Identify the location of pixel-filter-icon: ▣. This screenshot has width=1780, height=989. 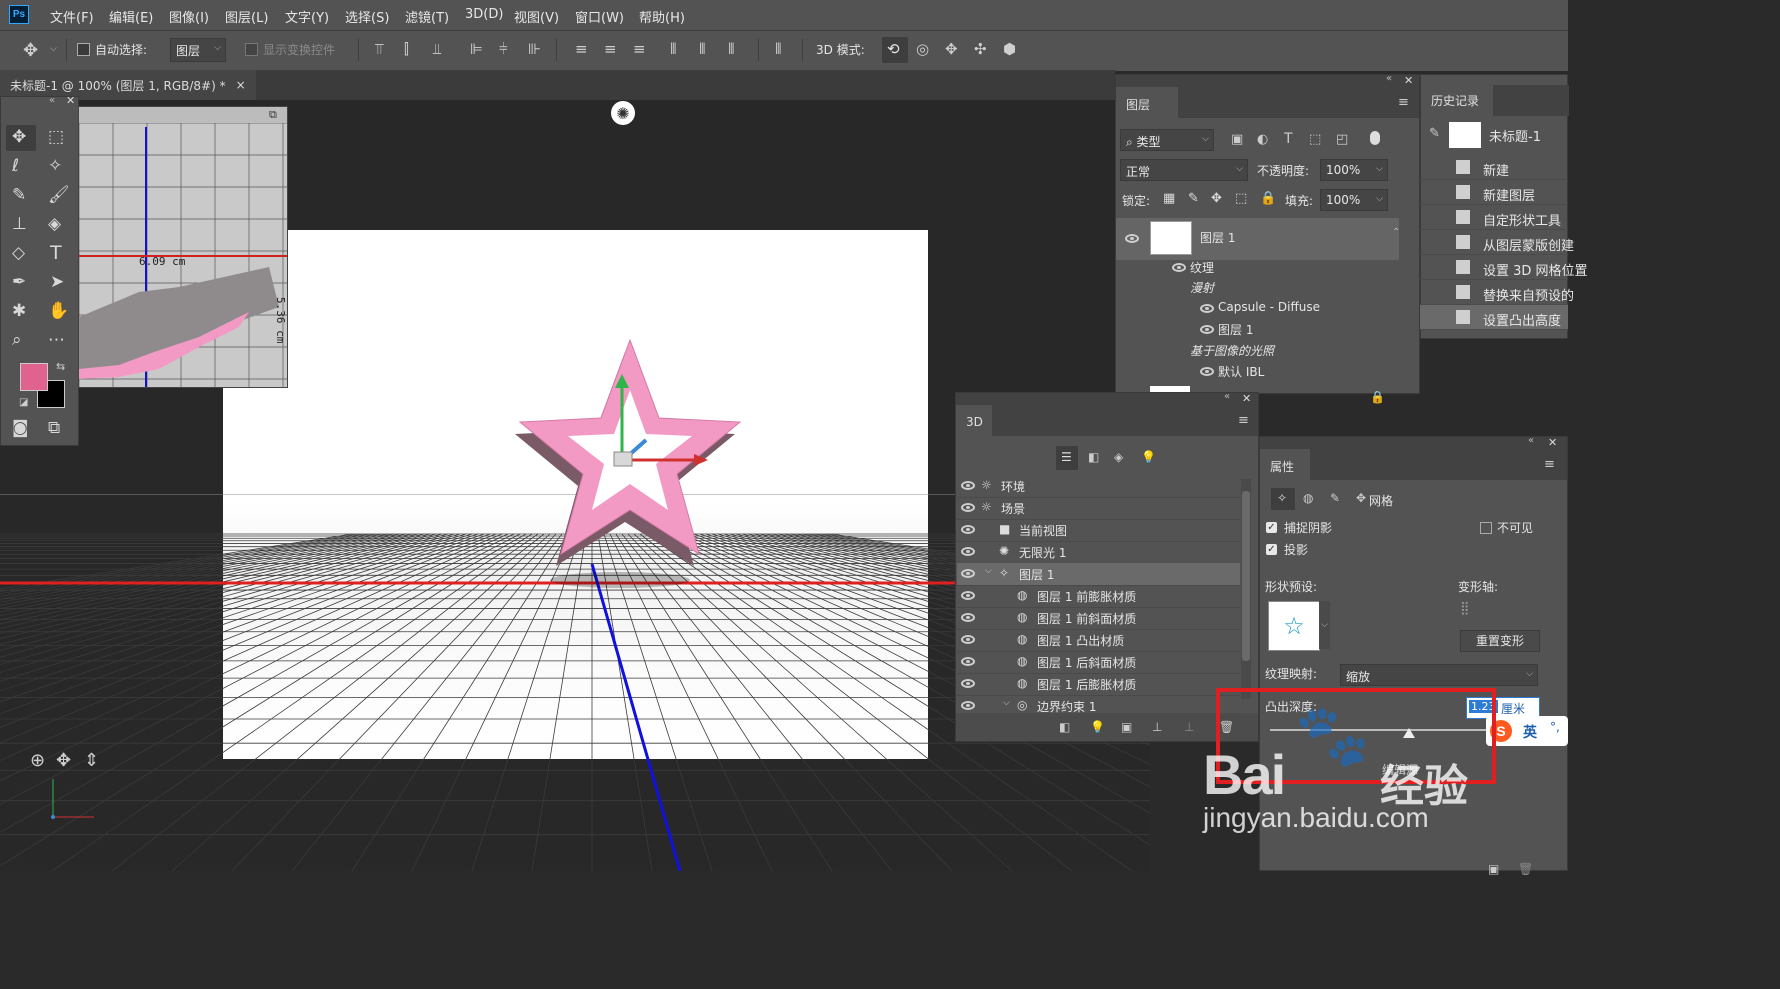
(1237, 139).